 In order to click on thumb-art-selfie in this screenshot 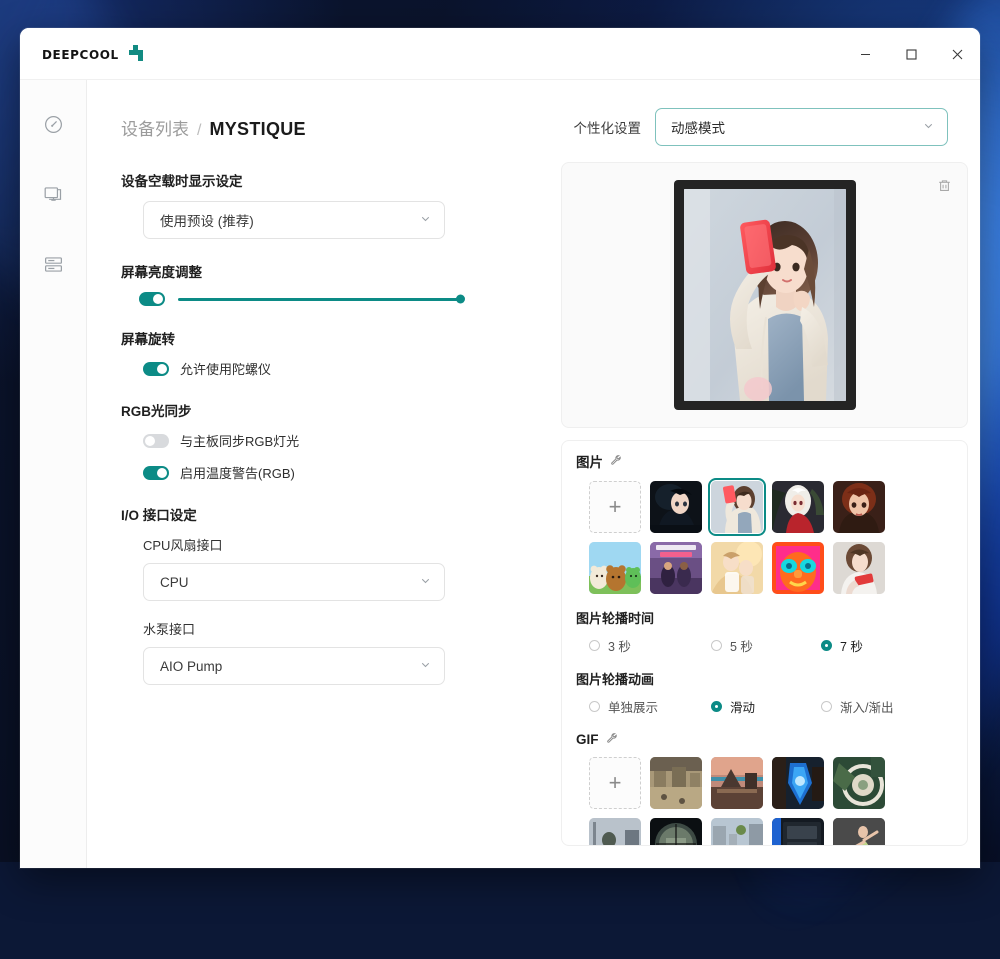, I will do `click(737, 507)`.